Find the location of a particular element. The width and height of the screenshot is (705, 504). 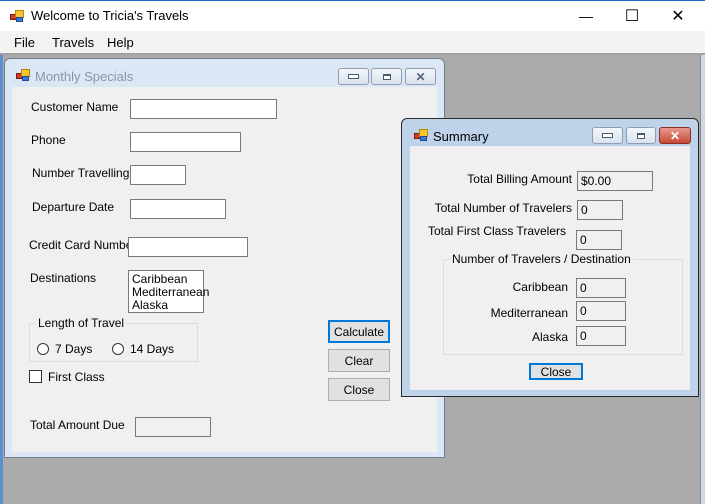

departure-date-label: Departure Date is located at coordinates (73, 207).